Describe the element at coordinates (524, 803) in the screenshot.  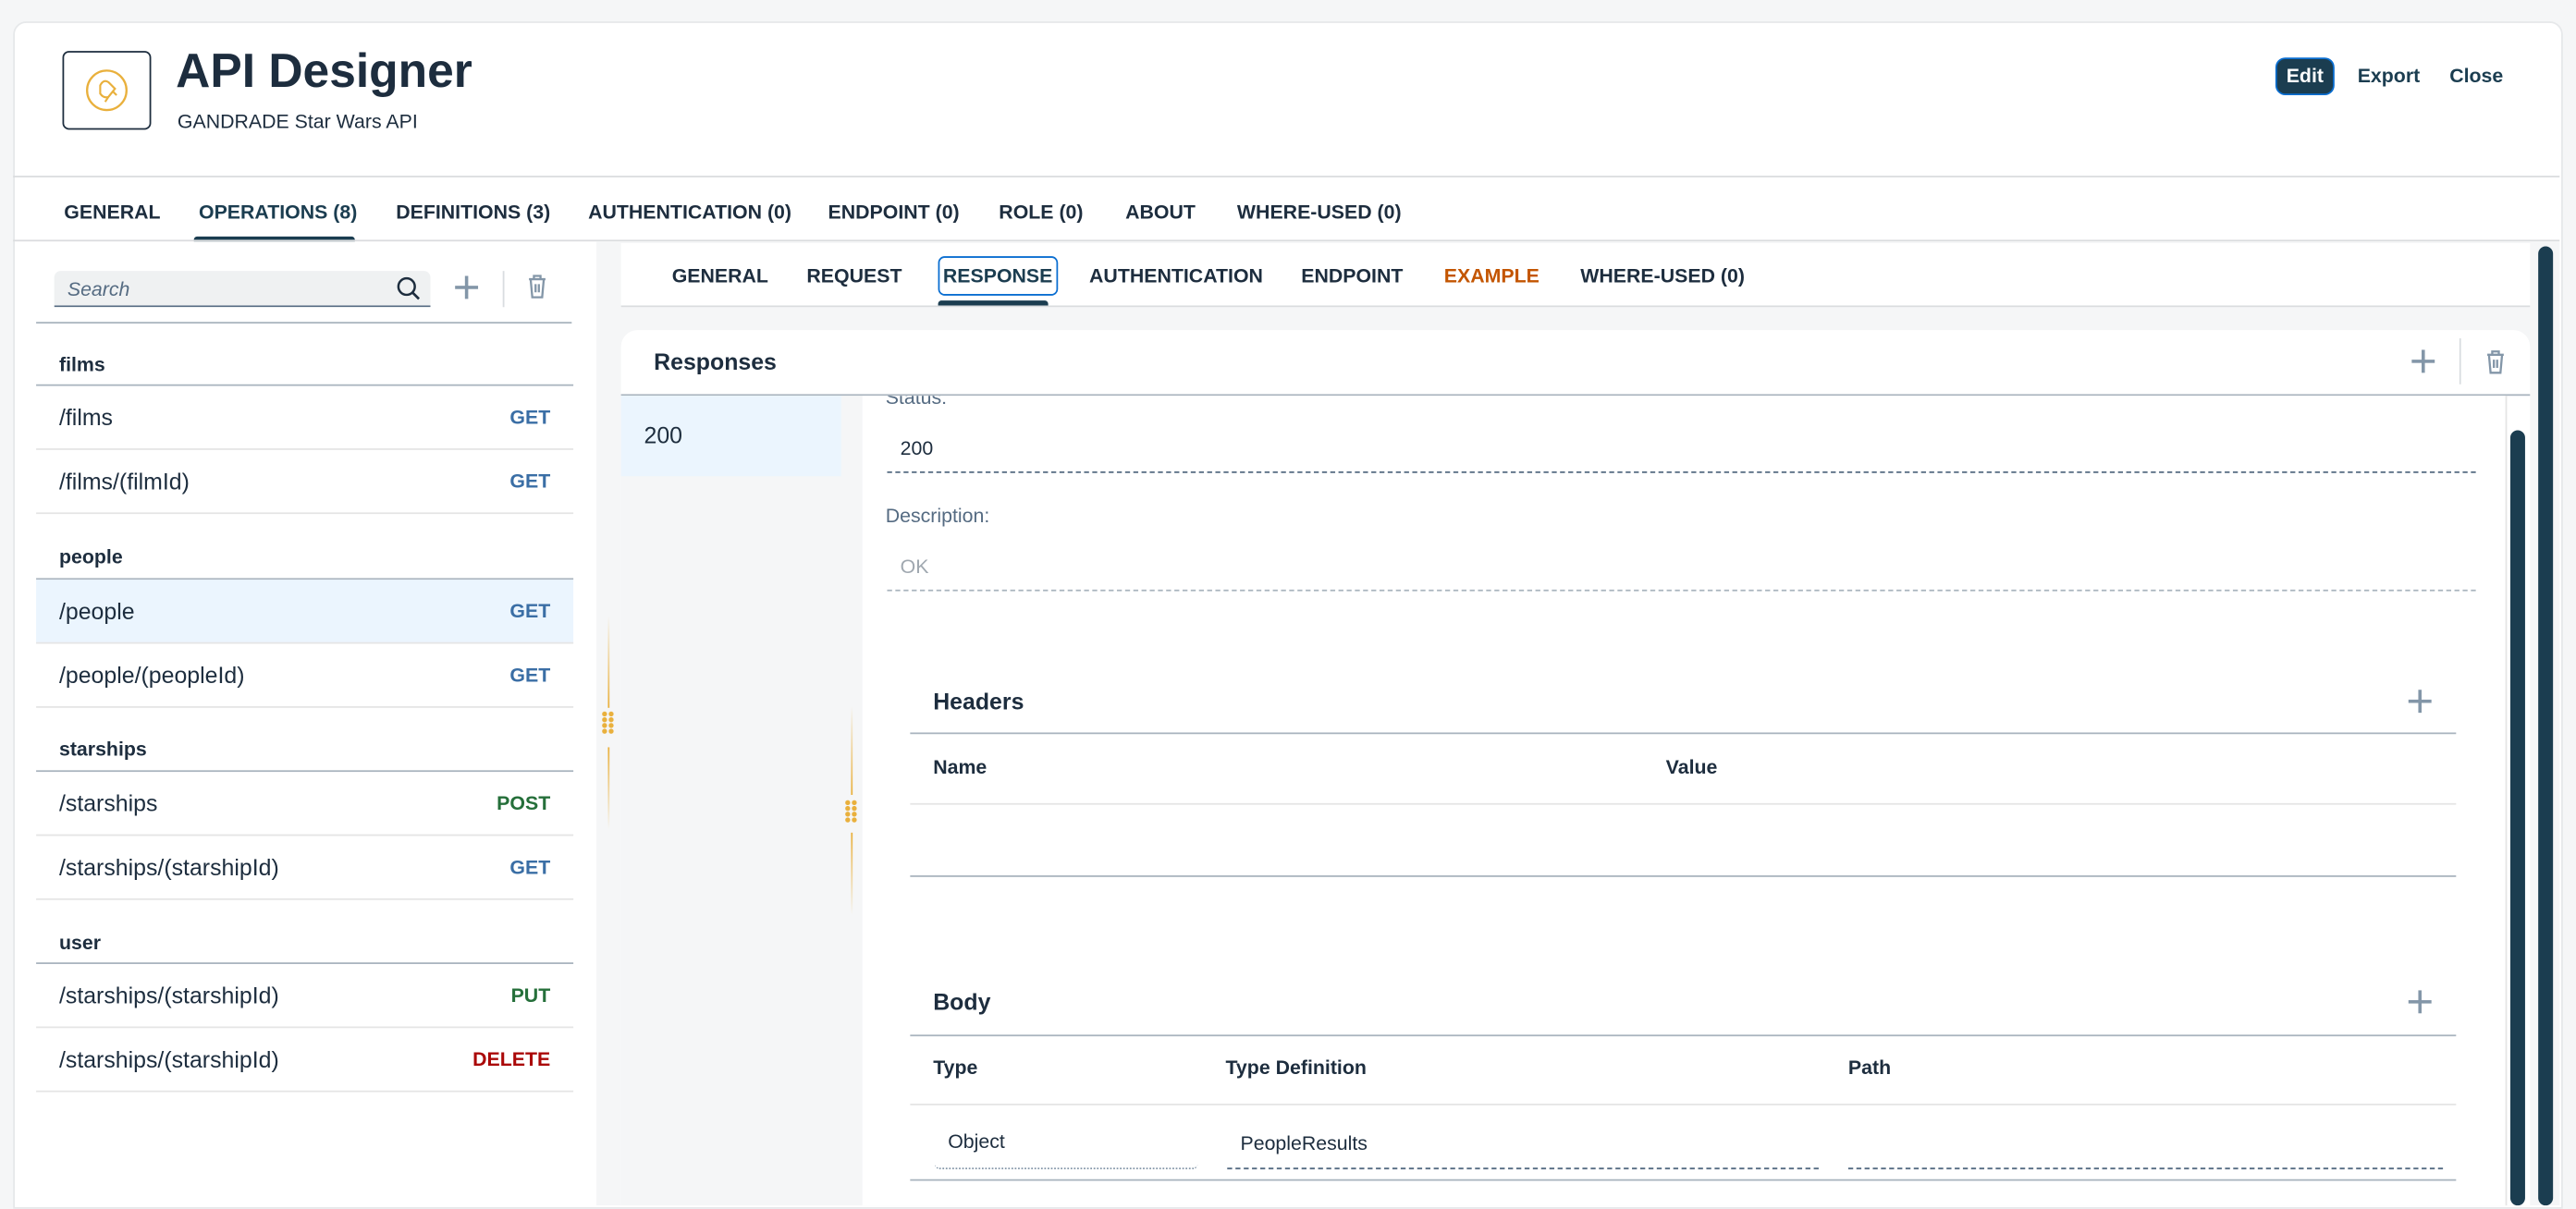
I see `method-badge: POST` at that location.